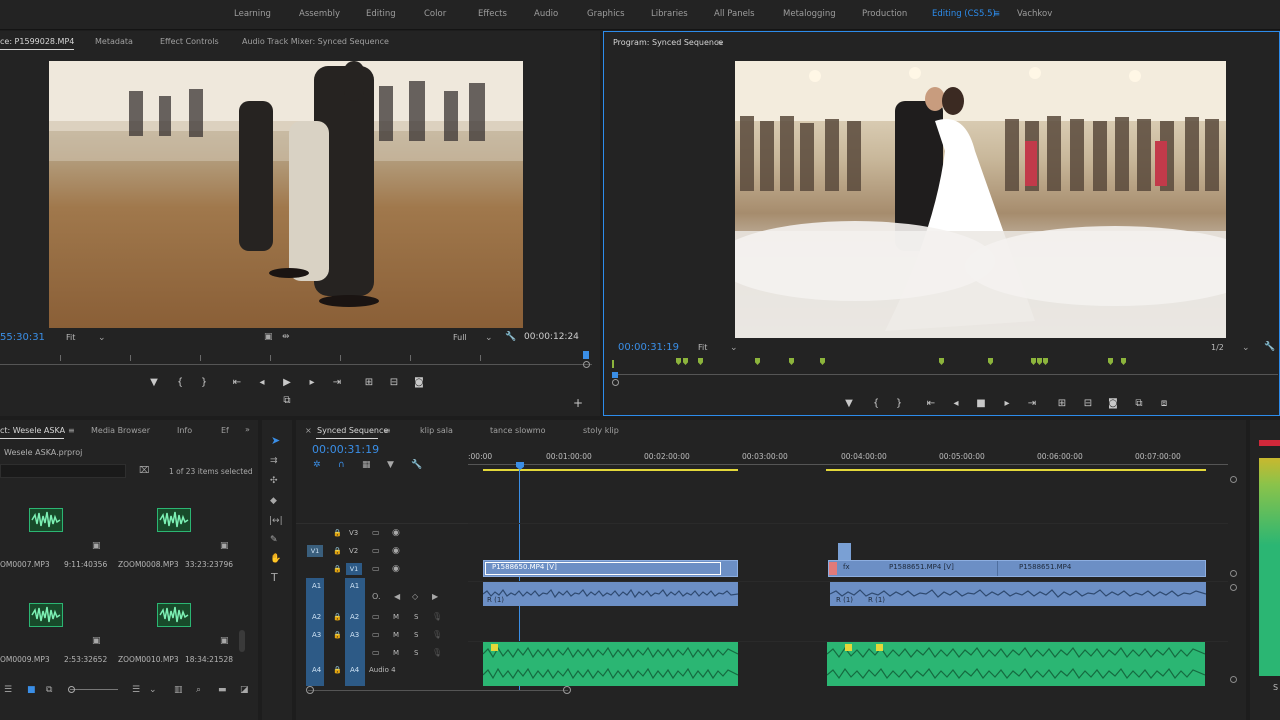 This screenshot has height=720, width=1280. Describe the element at coordinates (610, 568) in the screenshot. I see `video-clip: P1588650.MP4 [V]` at that location.